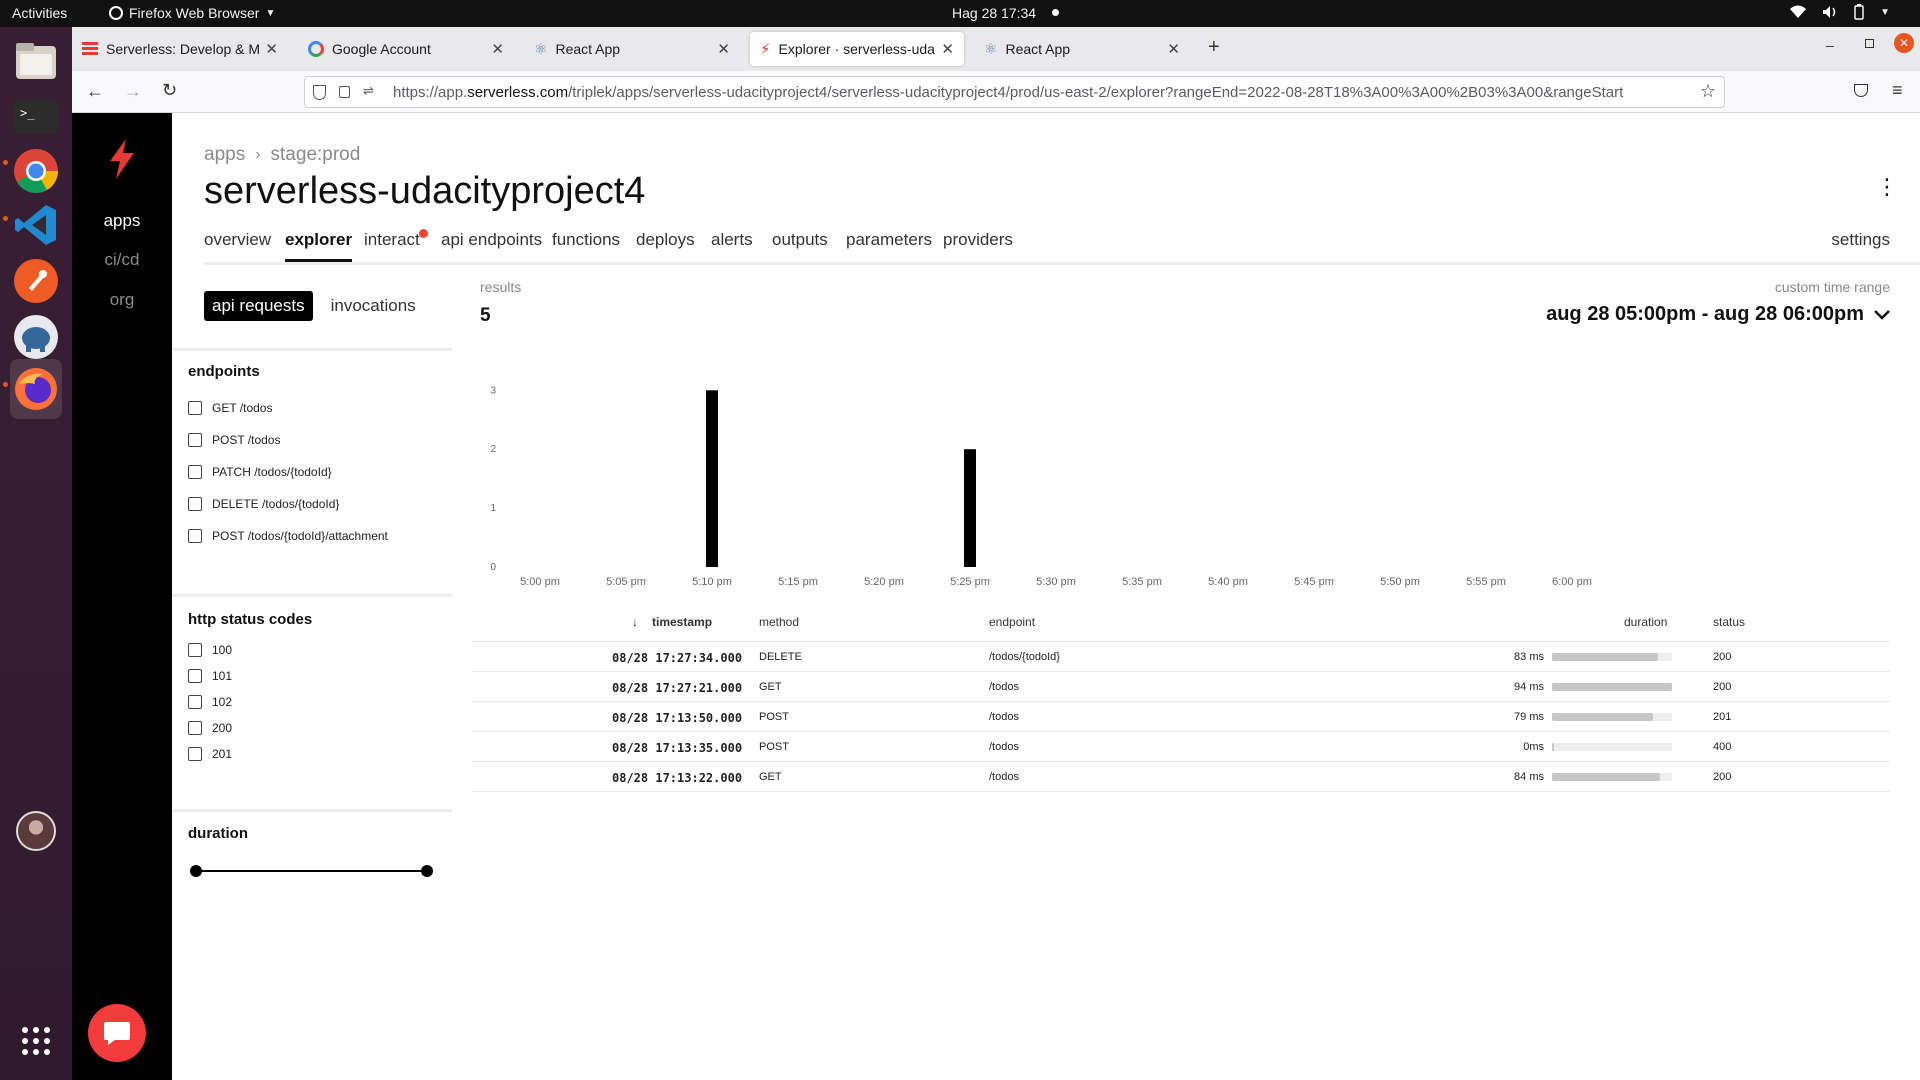  I want to click on tab-settings: settings, so click(1860, 240).